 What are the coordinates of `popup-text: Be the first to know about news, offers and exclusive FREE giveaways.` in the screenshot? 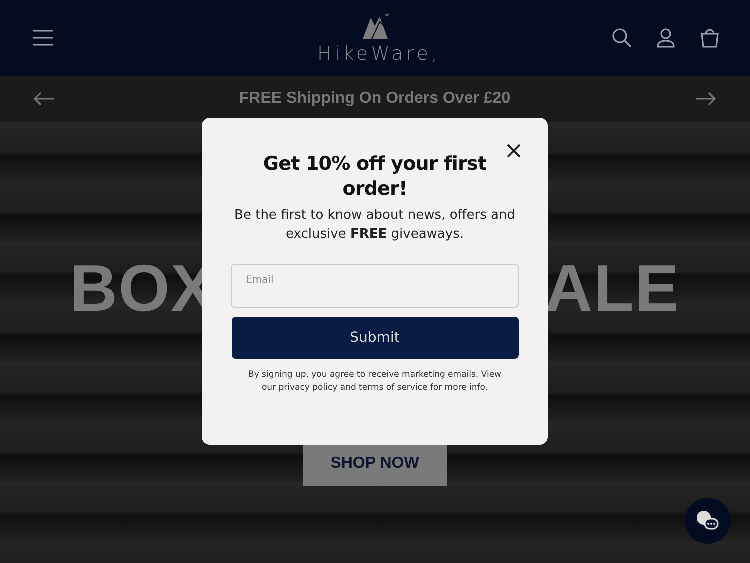 It's located at (375, 225).